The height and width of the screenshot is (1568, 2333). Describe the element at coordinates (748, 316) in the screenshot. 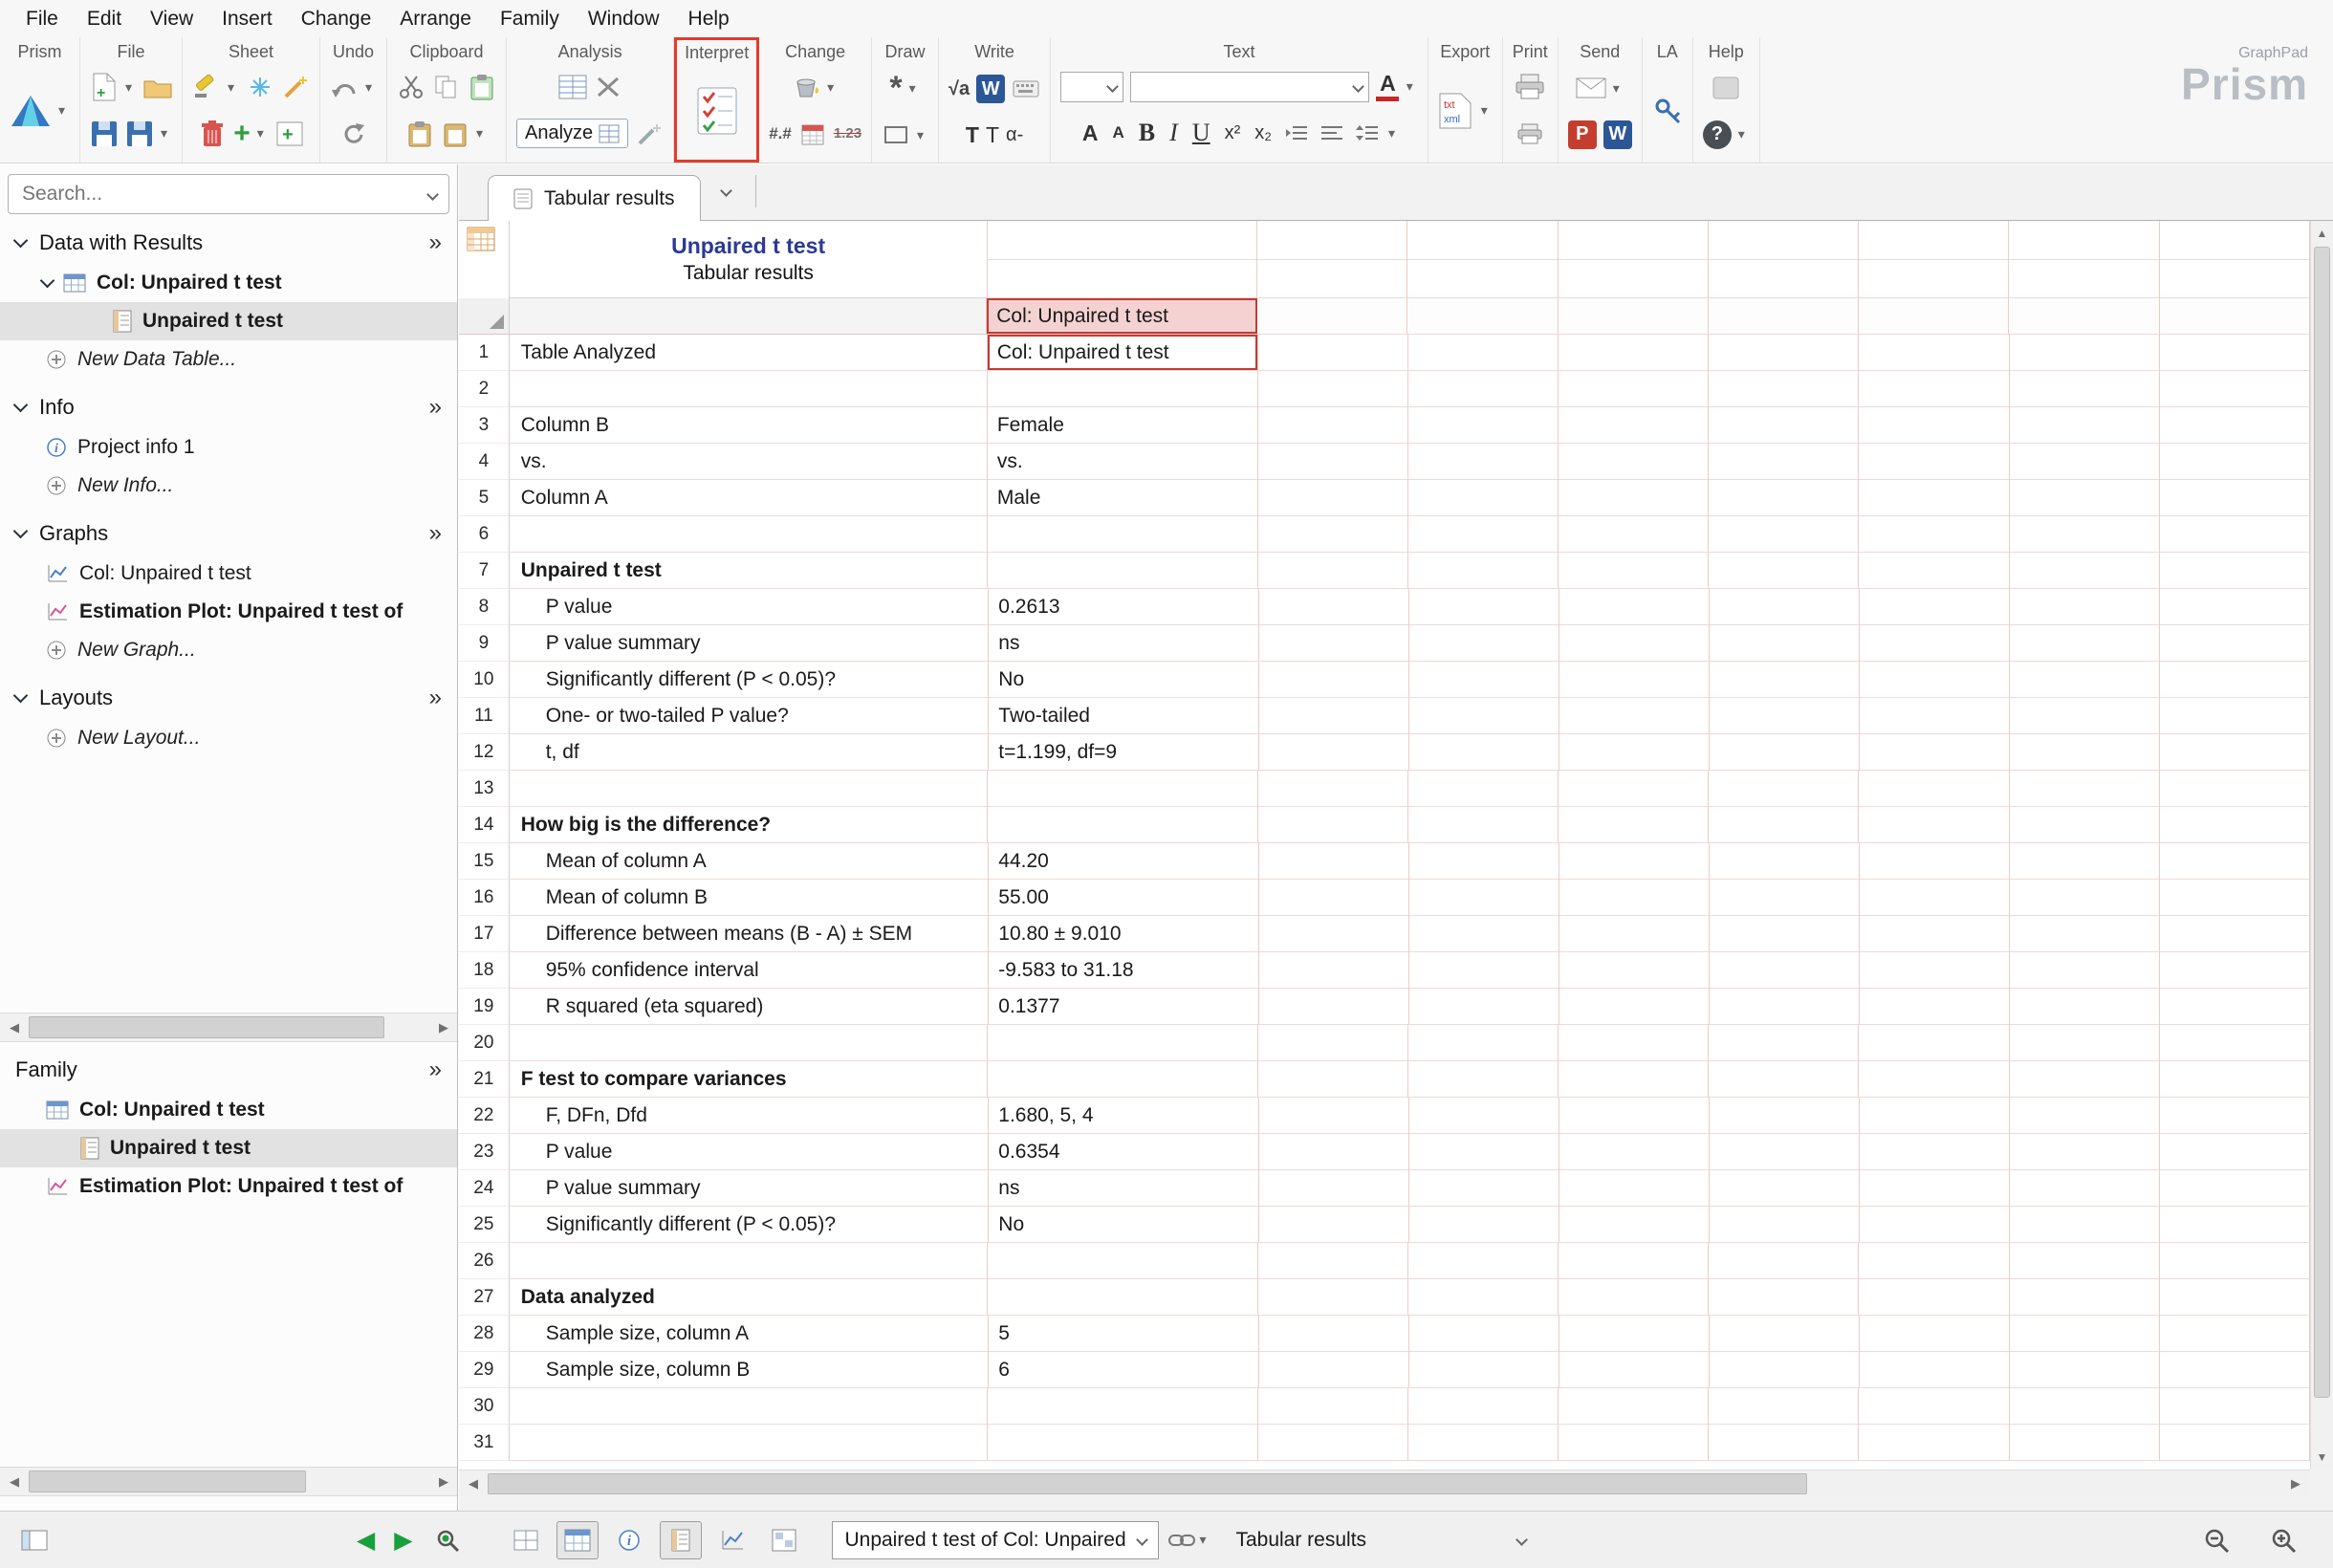

I see `label-column-header` at that location.